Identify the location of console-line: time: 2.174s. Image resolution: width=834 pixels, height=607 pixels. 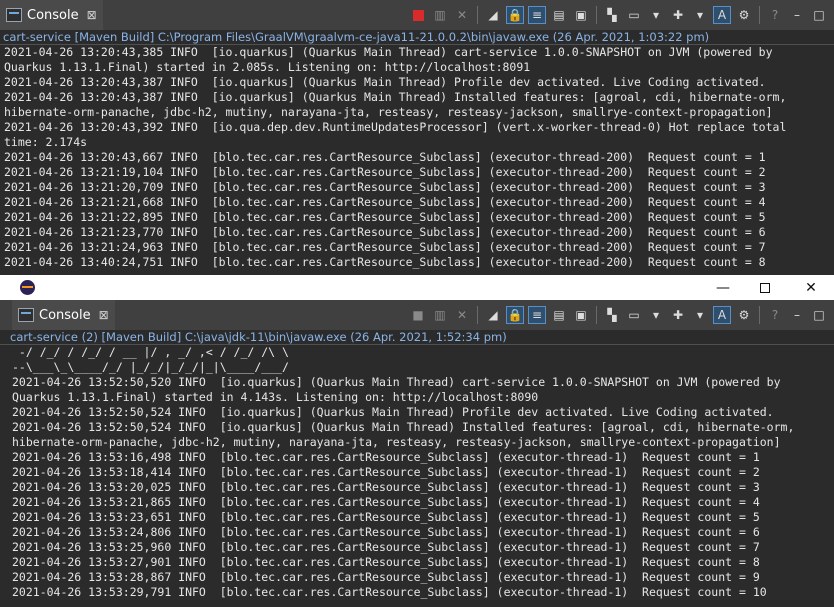
(46, 142).